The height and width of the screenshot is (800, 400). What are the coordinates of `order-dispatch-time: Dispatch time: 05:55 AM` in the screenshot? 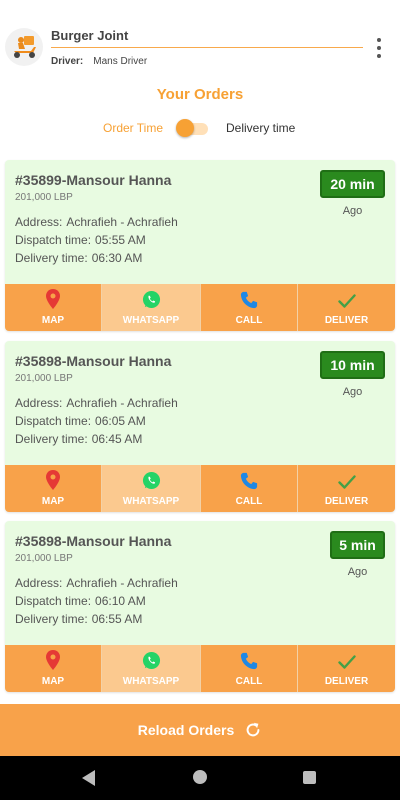 It's located at (80, 240).